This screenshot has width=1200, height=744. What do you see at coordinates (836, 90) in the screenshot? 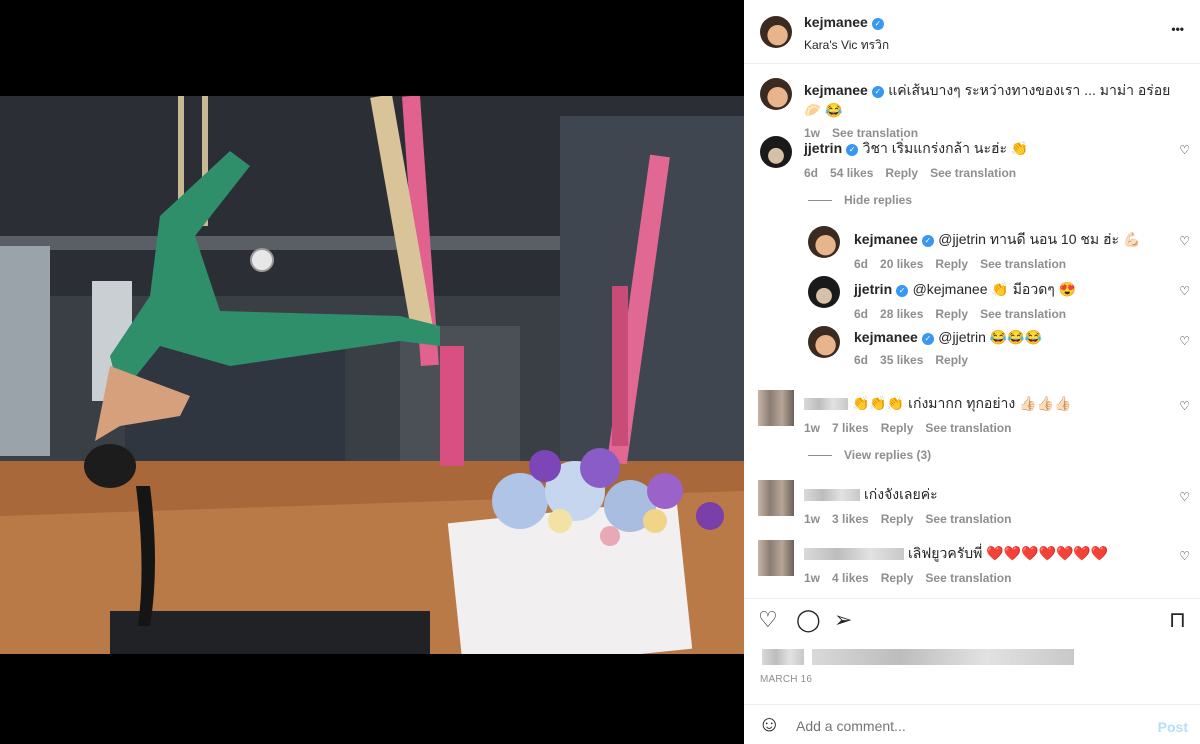
I see `caption-username: kejmanee` at bounding box center [836, 90].